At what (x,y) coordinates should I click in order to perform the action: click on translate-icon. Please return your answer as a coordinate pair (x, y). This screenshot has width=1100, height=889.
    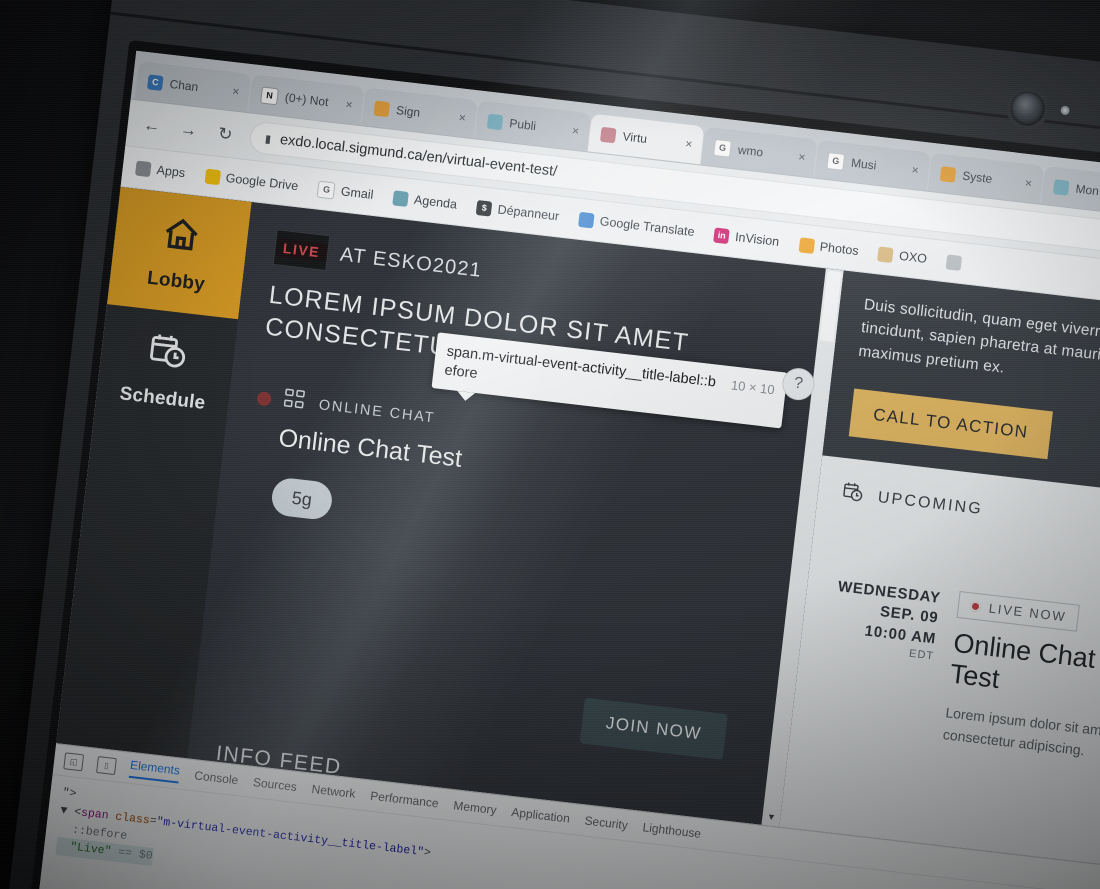
    Looking at the image, I should click on (586, 219).